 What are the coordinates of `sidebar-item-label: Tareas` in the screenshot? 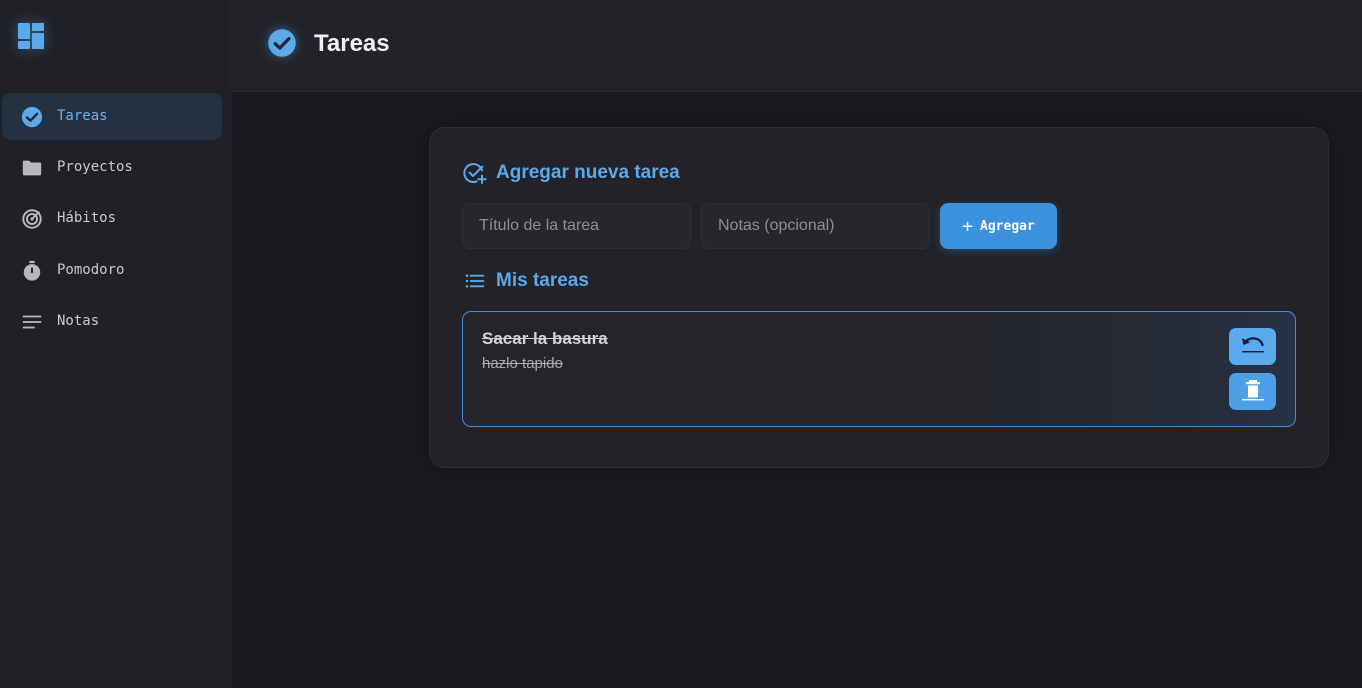 It's located at (82, 116).